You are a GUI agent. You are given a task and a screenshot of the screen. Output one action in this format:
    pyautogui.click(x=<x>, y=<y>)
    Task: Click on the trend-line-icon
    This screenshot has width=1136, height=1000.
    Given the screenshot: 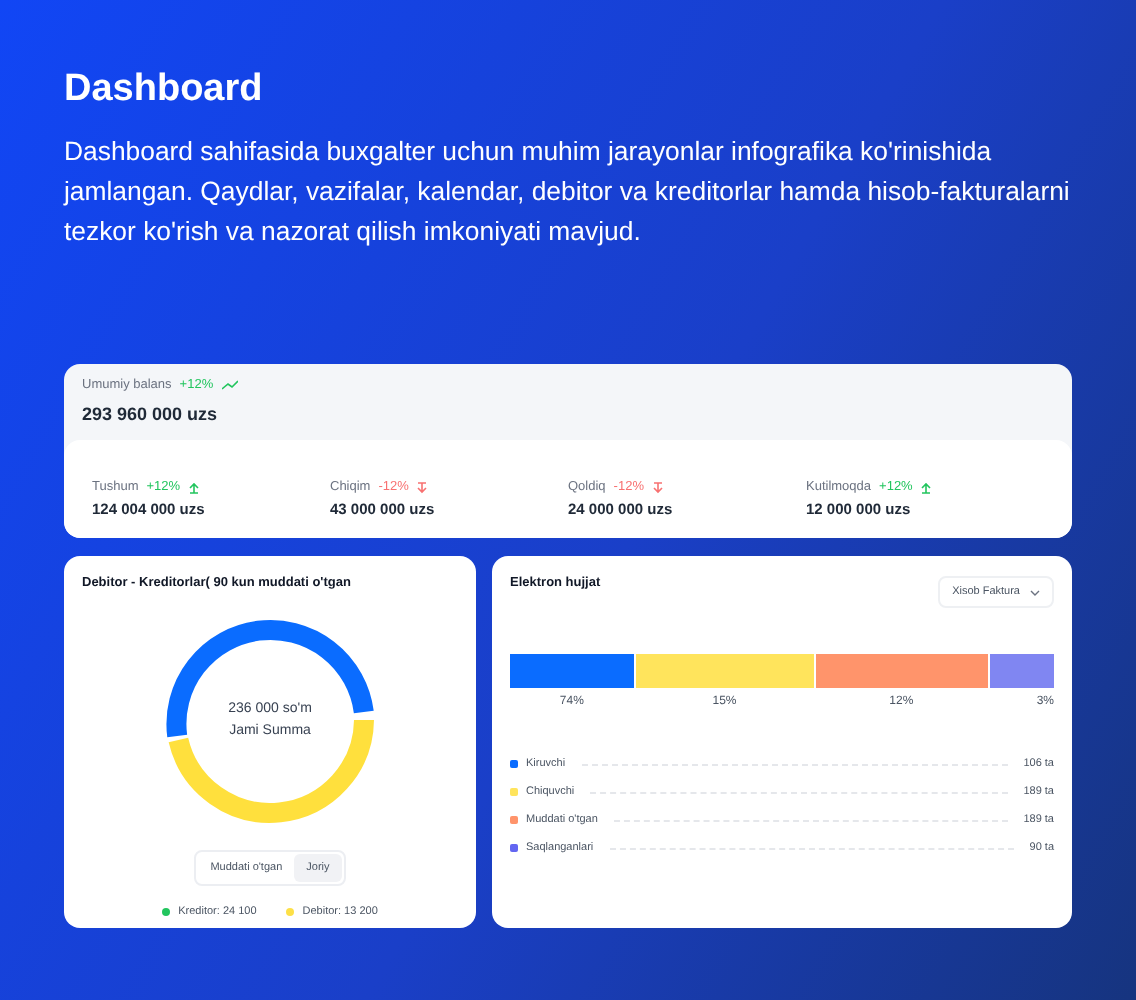 What is the action you would take?
    pyautogui.click(x=229, y=385)
    